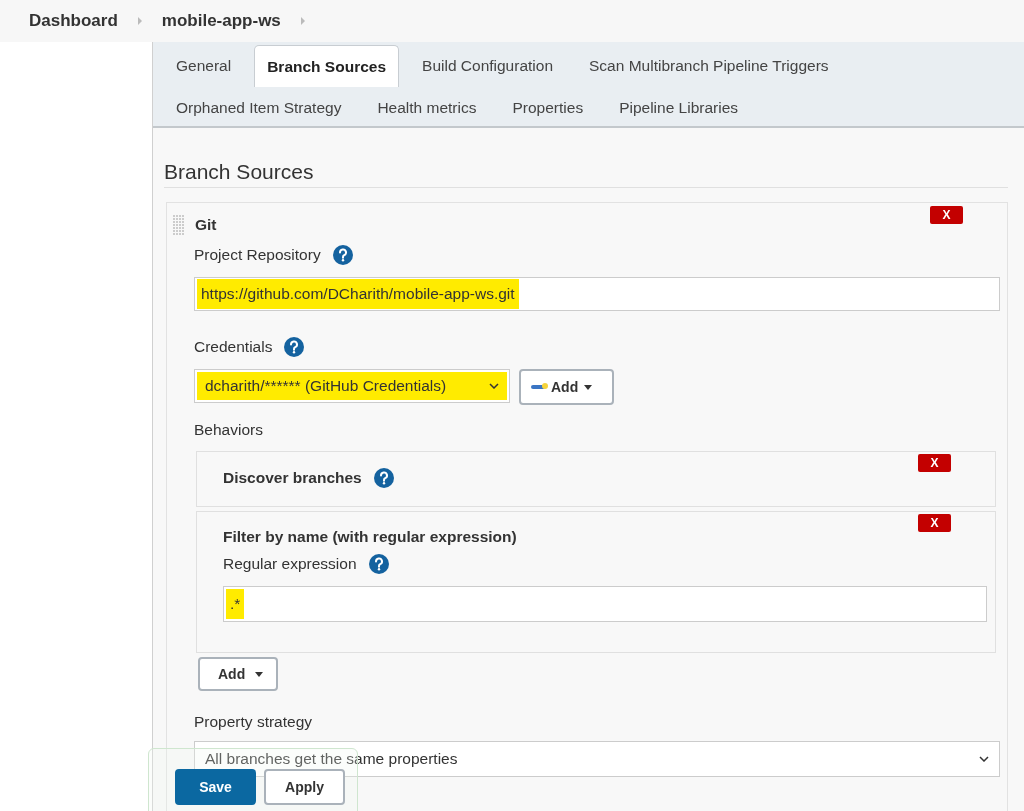  What do you see at coordinates (221, 21) in the screenshot?
I see `breadcrumb-link: mobile-app-ws` at bounding box center [221, 21].